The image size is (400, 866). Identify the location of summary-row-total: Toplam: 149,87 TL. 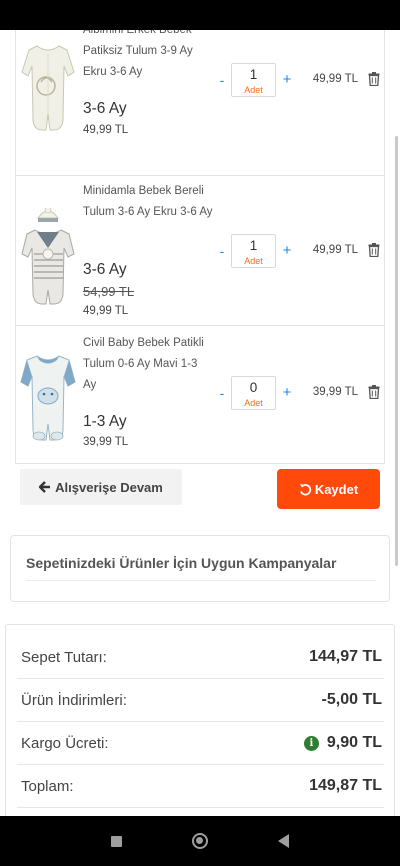
(200, 786).